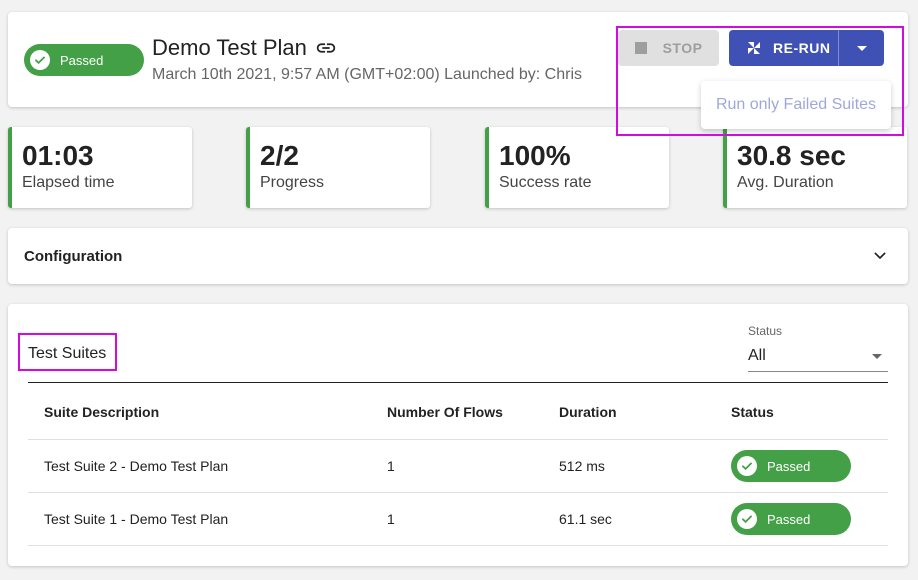 The width and height of the screenshot is (918, 580). I want to click on suite-description: Test Suite 2 - Demo Test Plan, so click(136, 466).